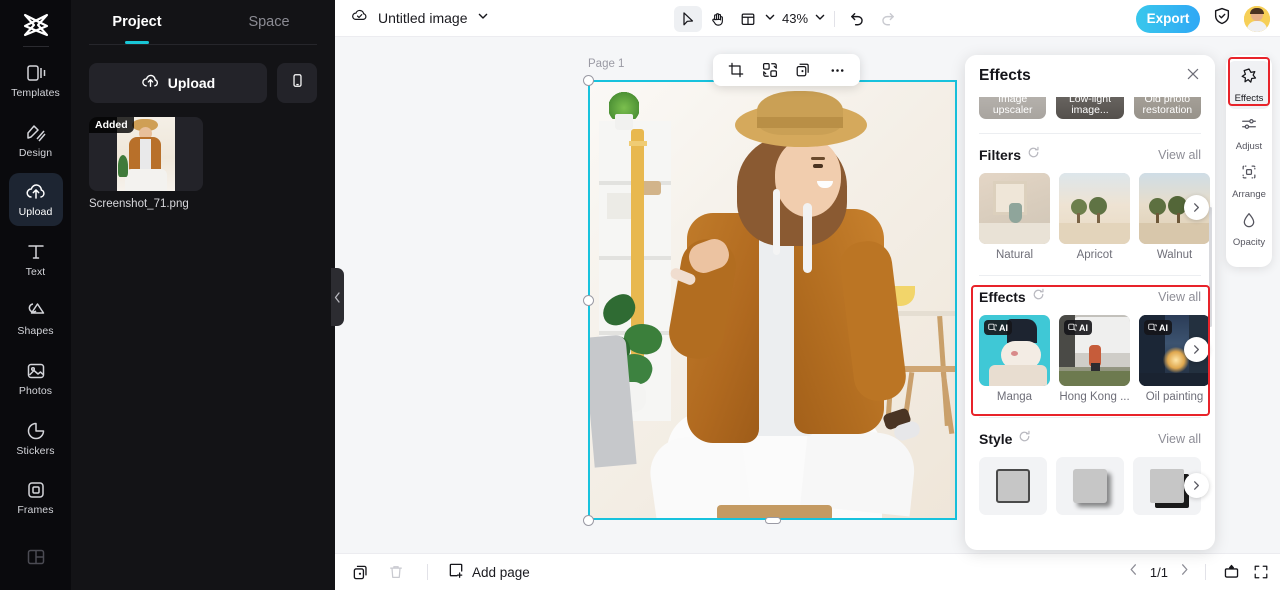 This screenshot has height=590, width=1280. I want to click on sidebar-item-photos: Photos, so click(36, 379).